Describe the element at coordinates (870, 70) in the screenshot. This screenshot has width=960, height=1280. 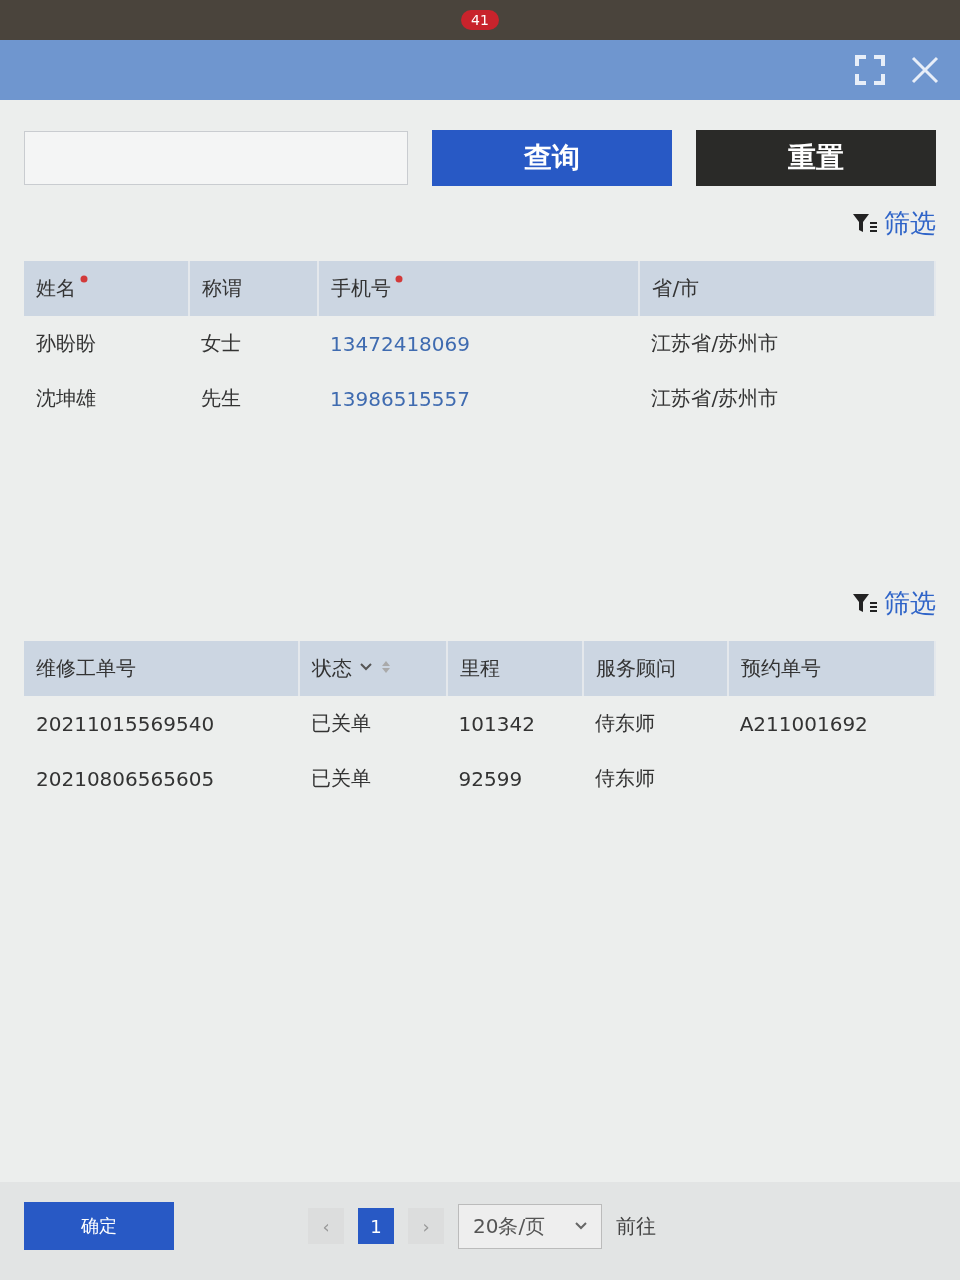
I see `fullscreen-icon` at that location.